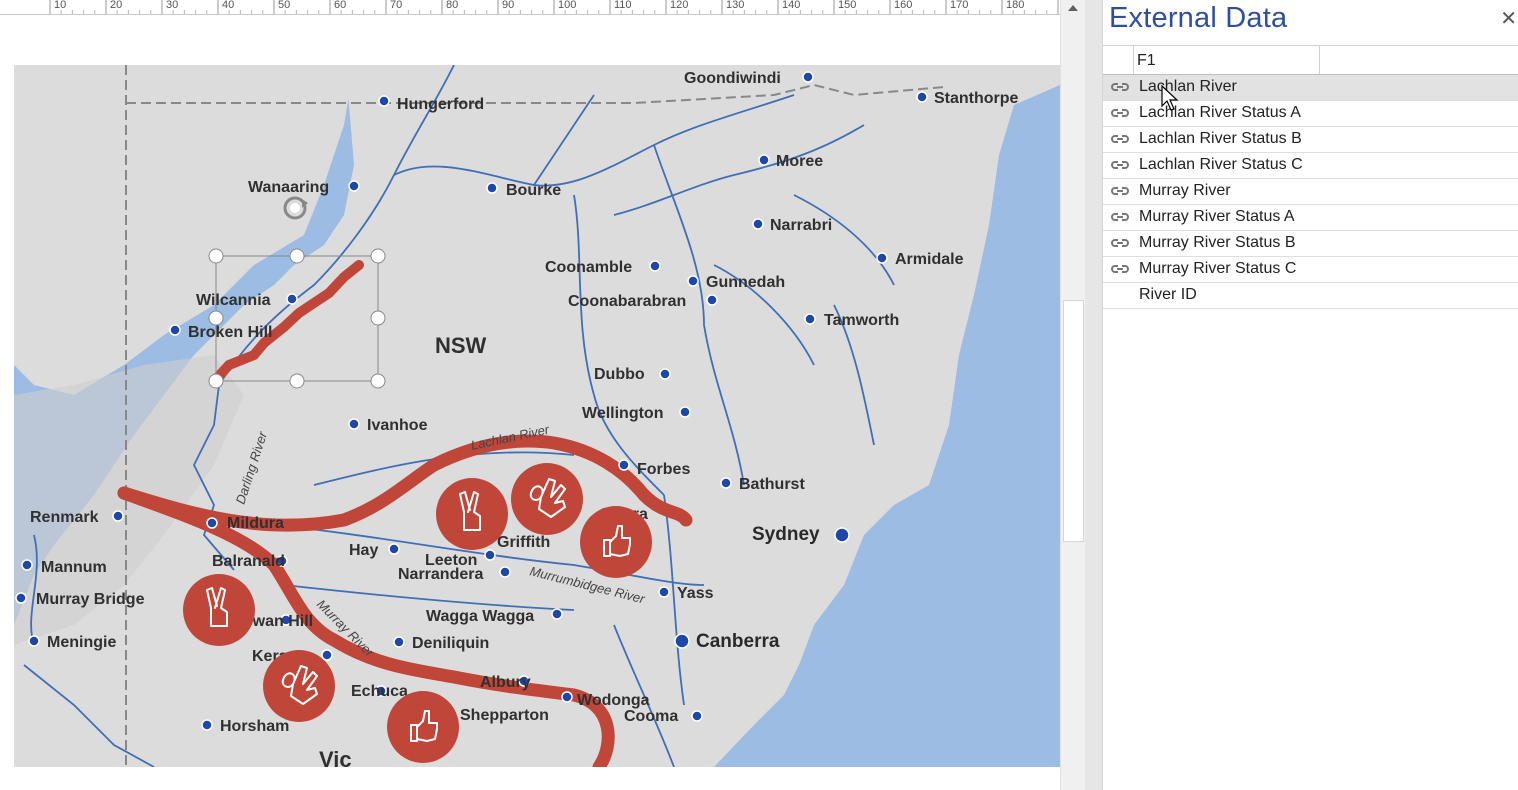  Describe the element at coordinates (619, 374) in the screenshot. I see `city-label-dubbo: Dubbo` at that location.